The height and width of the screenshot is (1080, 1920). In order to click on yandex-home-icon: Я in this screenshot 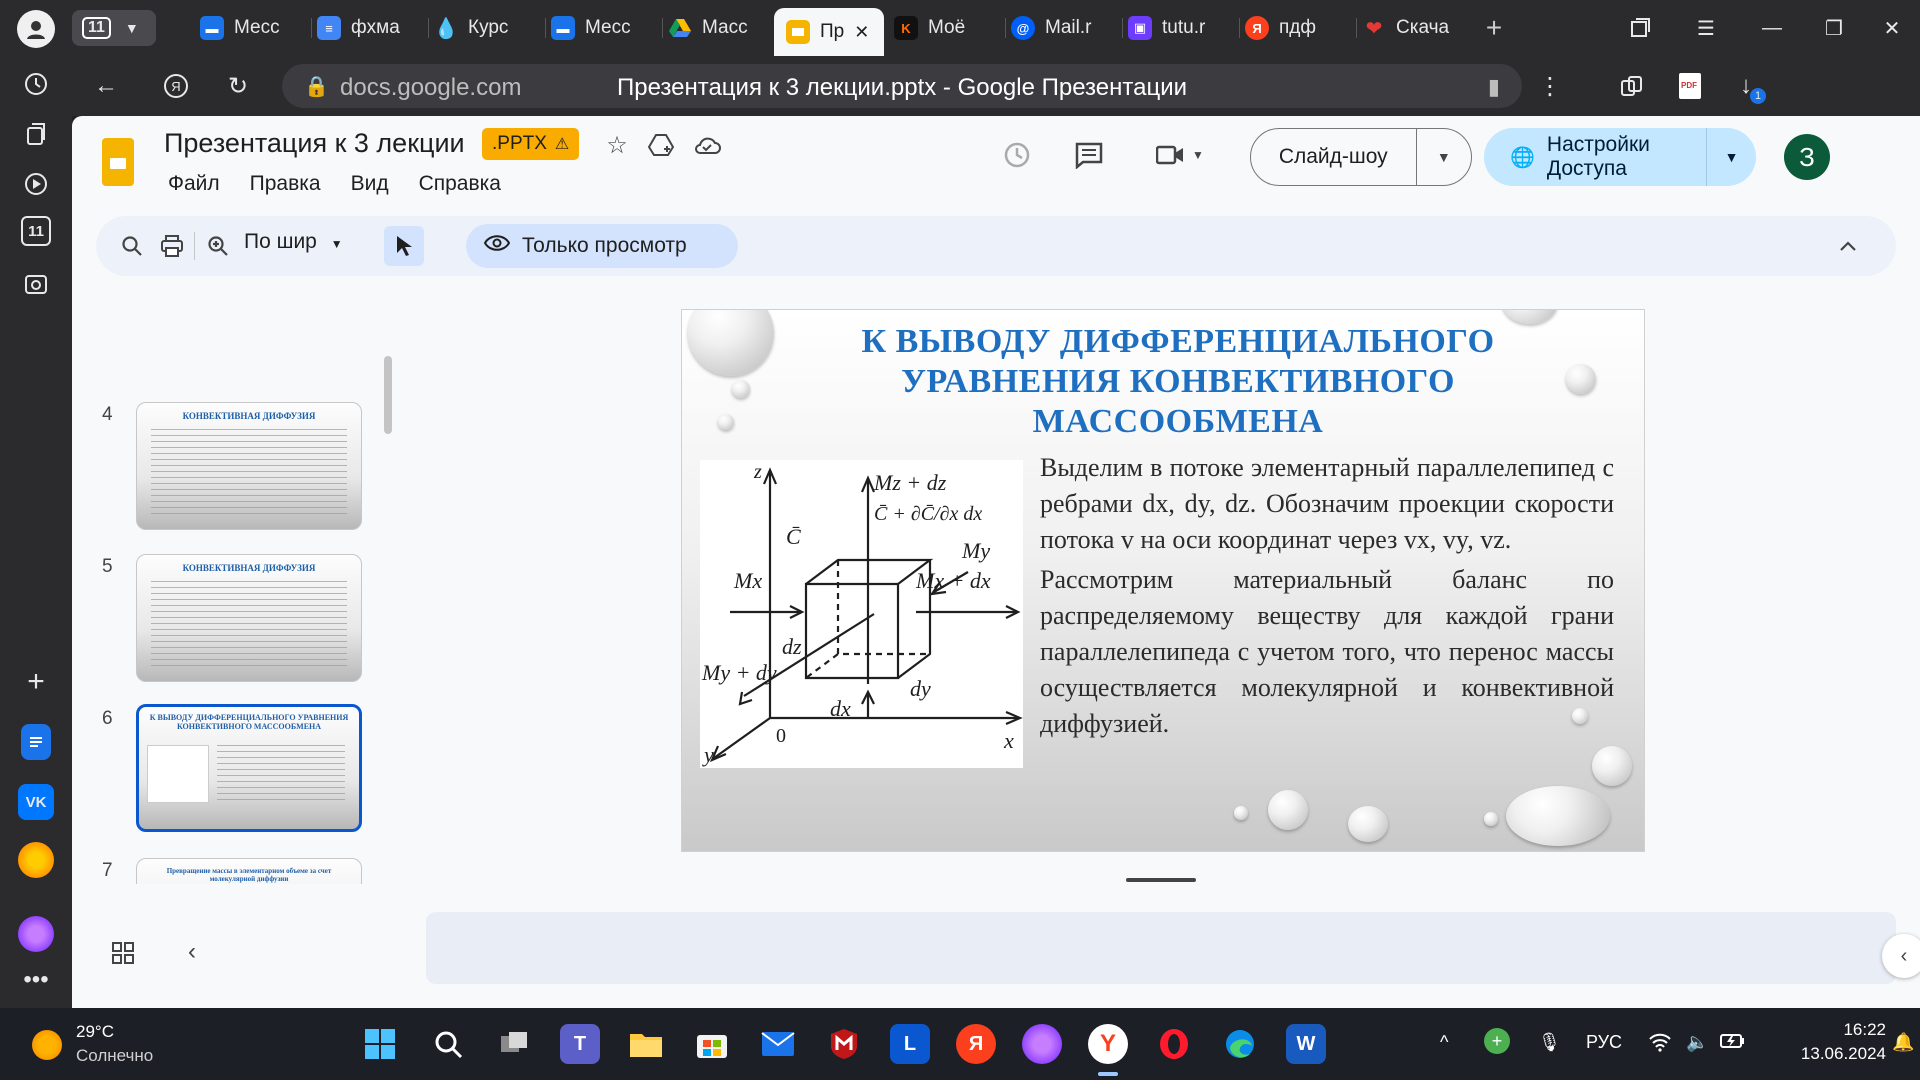, I will do `click(176, 86)`.